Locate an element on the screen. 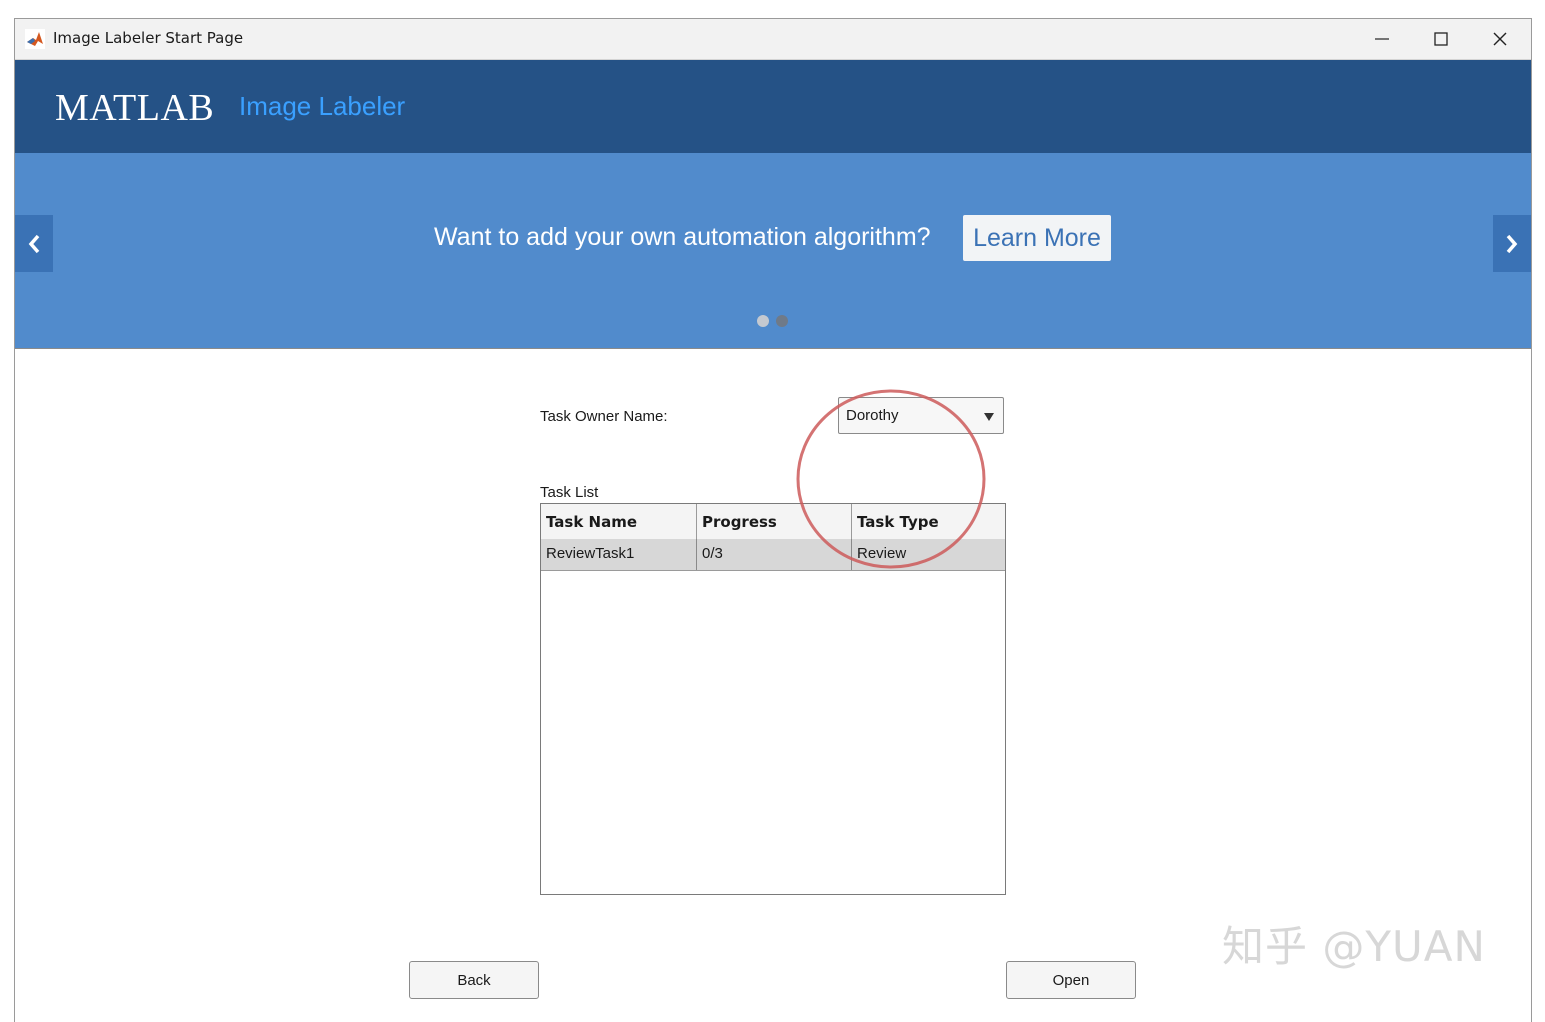 This screenshot has width=1545, height=1022. maximize-button is located at coordinates (1441, 39).